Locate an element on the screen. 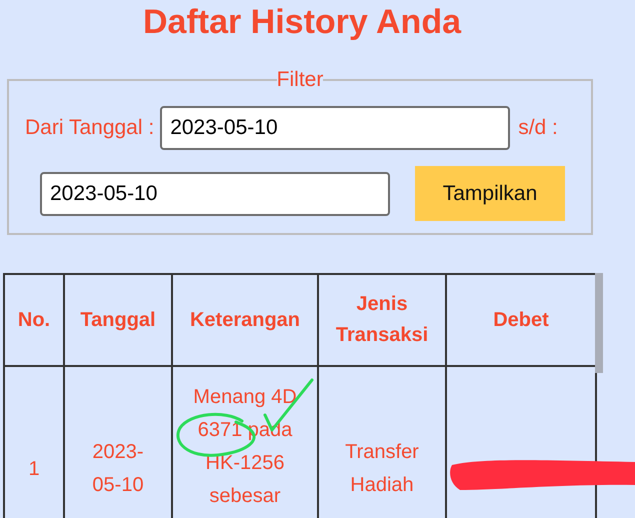  column-header: Keterangan is located at coordinates (245, 320).